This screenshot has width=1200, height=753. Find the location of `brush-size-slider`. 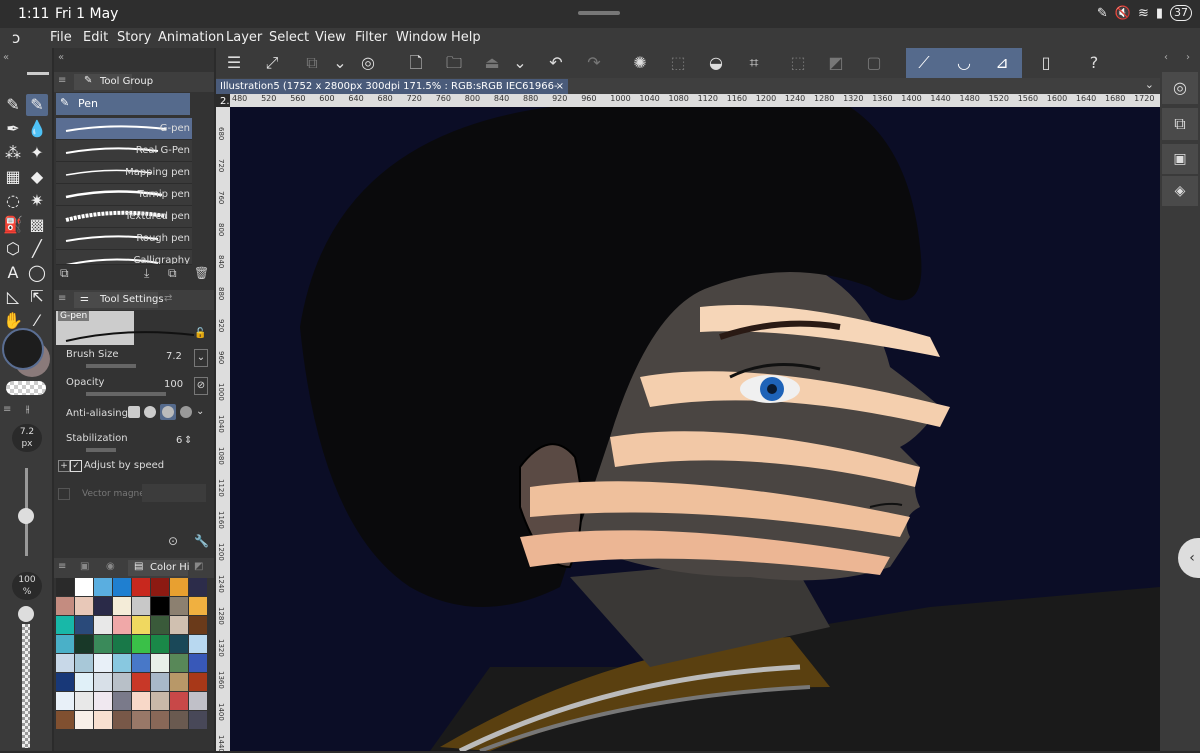

brush-size-slider is located at coordinates (111, 366).